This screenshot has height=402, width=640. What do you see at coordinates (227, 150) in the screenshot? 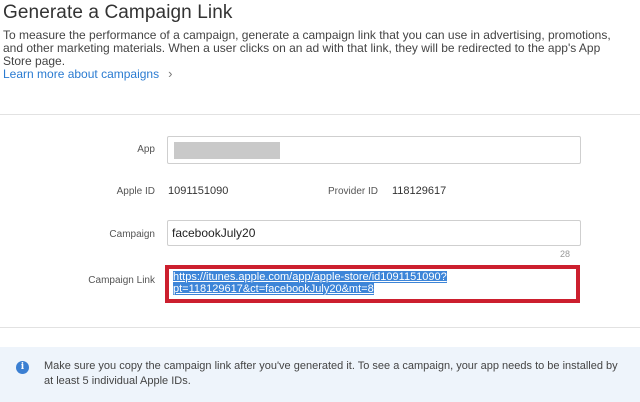
I see `app-name-redacted` at bounding box center [227, 150].